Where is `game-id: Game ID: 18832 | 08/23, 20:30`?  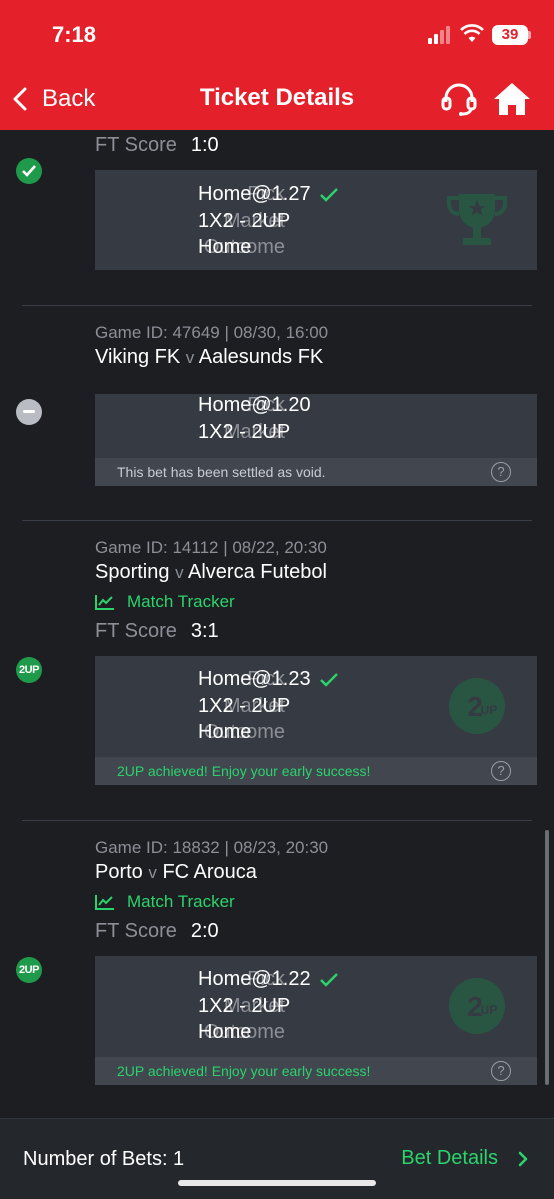
game-id: Game ID: 18832 | 08/23, 20:30 is located at coordinates (212, 847).